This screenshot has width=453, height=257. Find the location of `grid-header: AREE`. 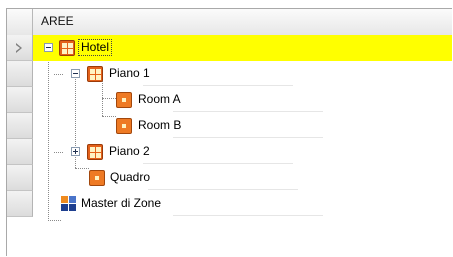

grid-header: AREE is located at coordinates (229, 22).